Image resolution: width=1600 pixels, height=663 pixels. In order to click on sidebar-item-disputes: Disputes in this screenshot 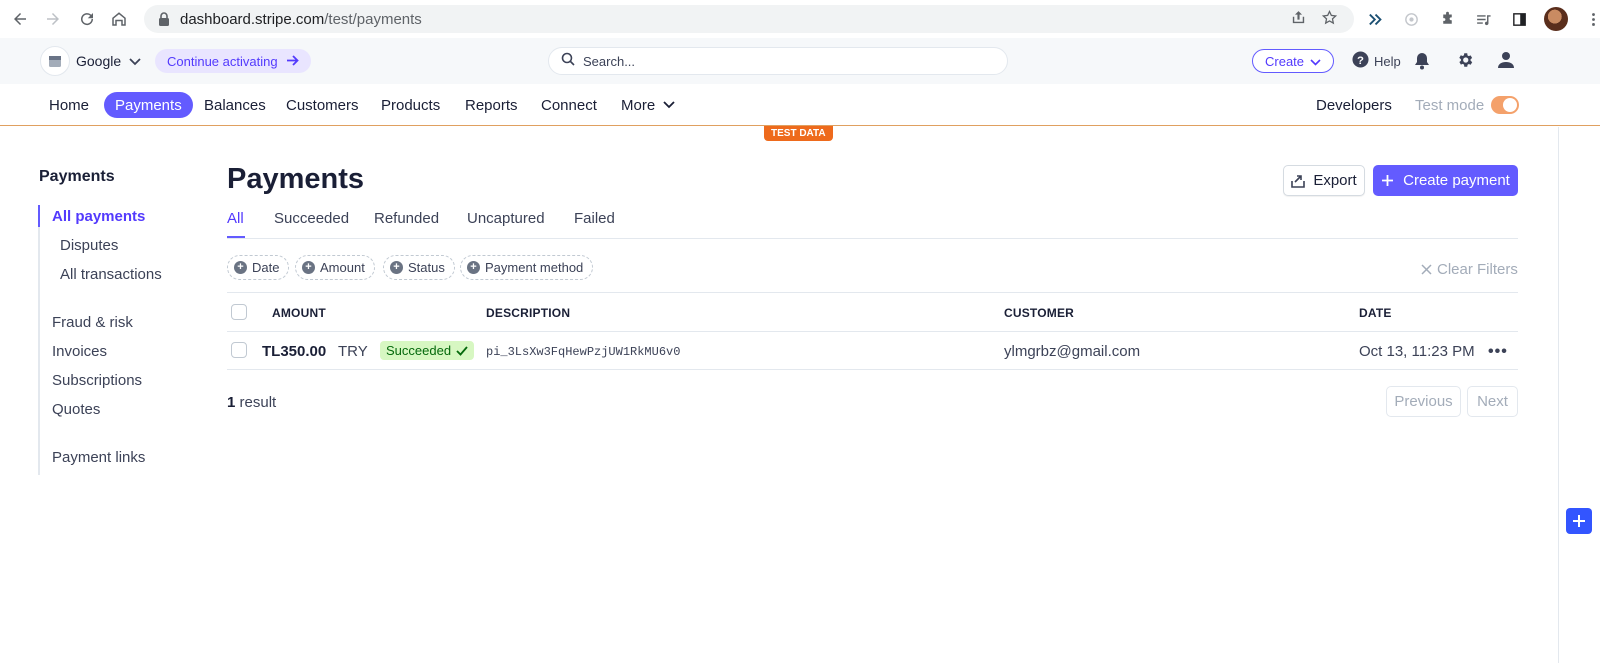, I will do `click(89, 245)`.